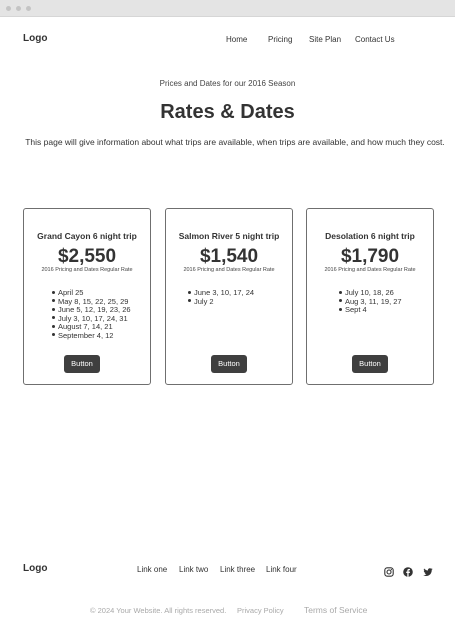 The width and height of the screenshot is (455, 640). What do you see at coordinates (8, 8) in the screenshot?
I see `window-dot-close` at bounding box center [8, 8].